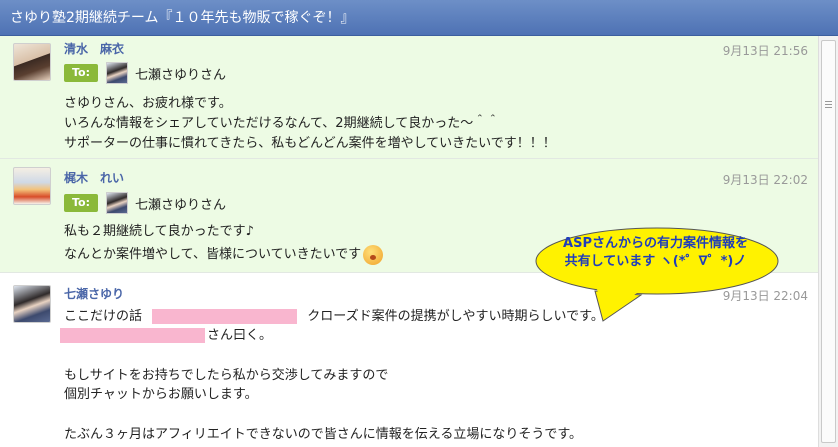 The height and width of the screenshot is (447, 838). I want to click on message-line: いろんな情報をシェアしていただけるなんて、2期継続して良かった～＾＾, so click(282, 123).